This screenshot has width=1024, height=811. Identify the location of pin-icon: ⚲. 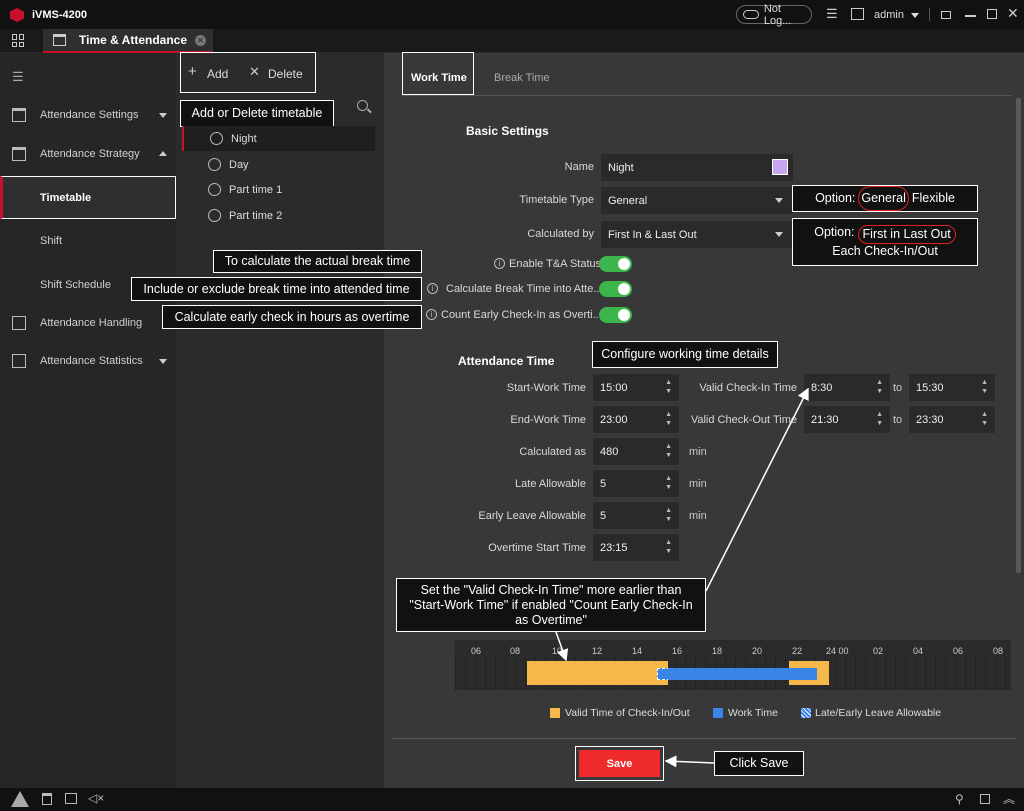
(959, 799).